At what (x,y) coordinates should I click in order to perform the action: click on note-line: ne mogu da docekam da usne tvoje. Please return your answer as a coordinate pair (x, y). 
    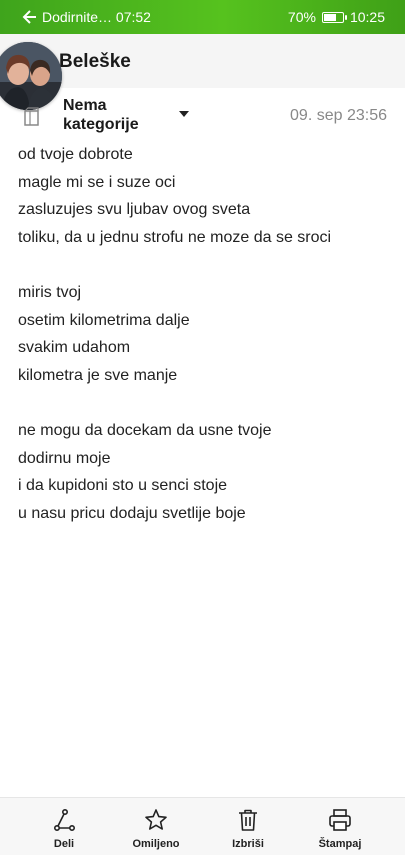
    Looking at the image, I should click on (145, 430).